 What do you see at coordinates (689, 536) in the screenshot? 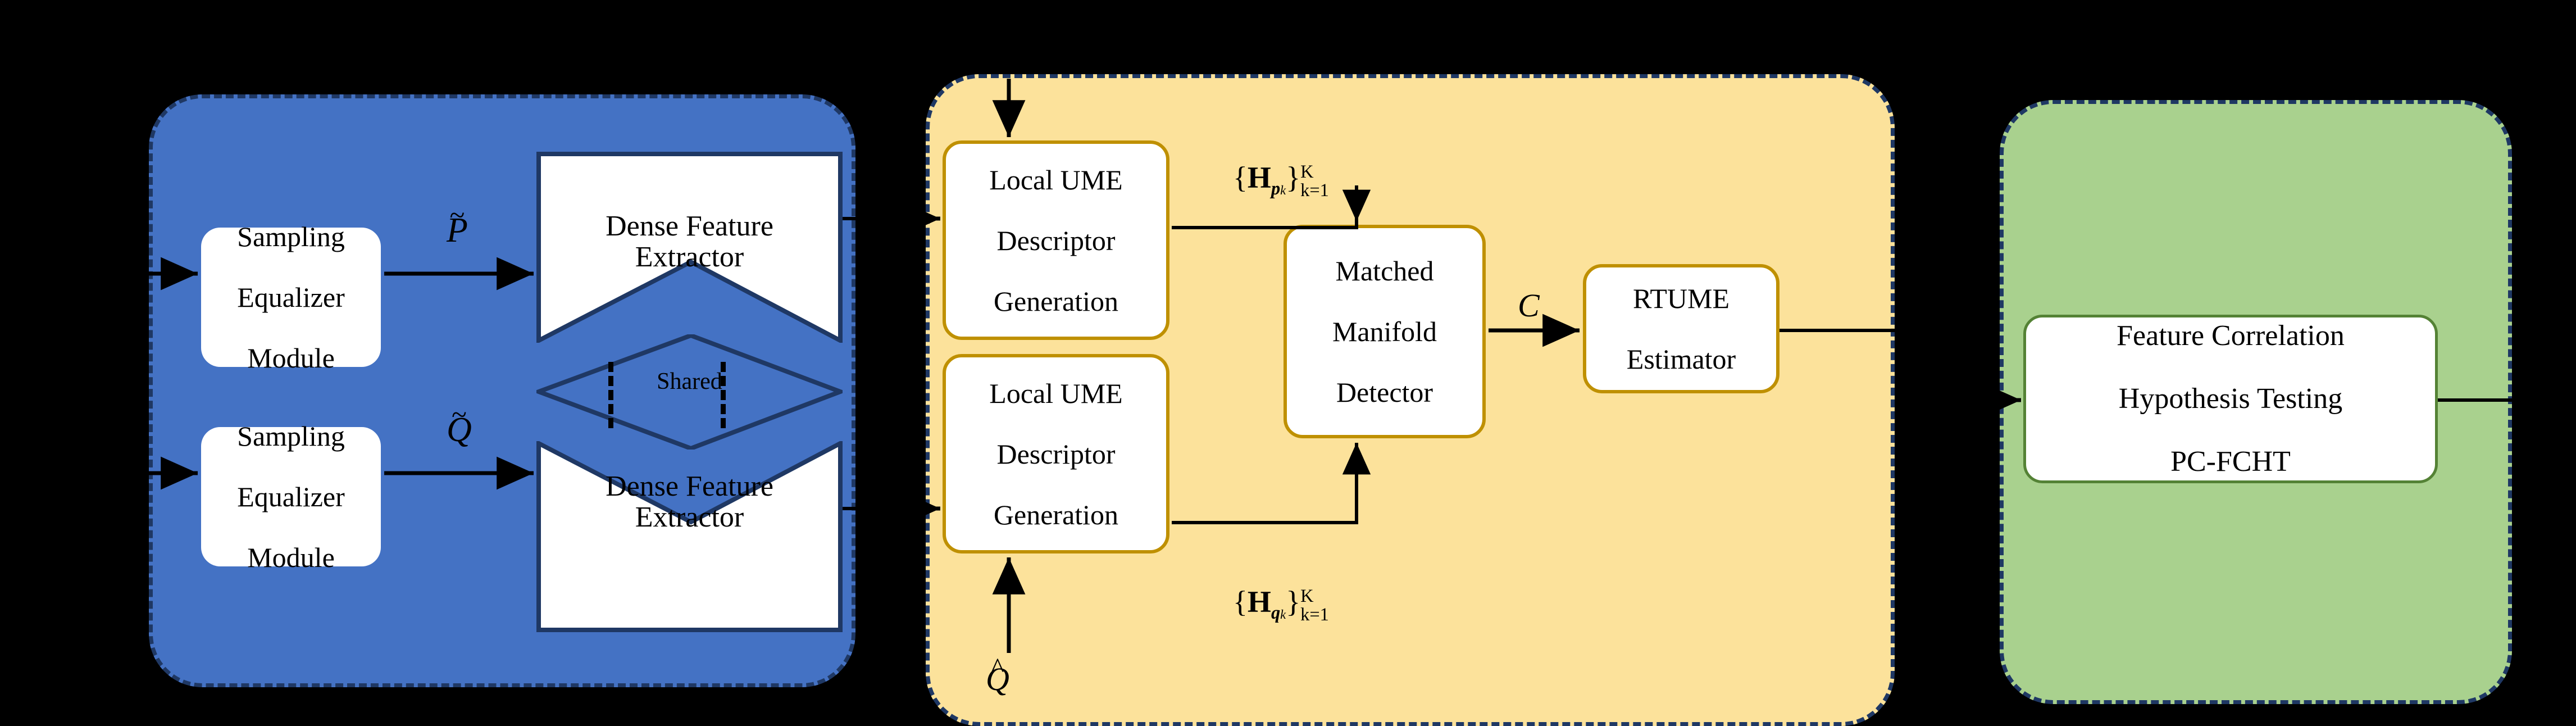
I see `dense-feature-extractor-2-shape` at bounding box center [689, 536].